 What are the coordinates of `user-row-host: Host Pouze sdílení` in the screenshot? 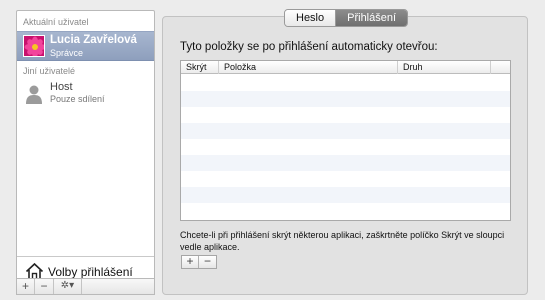 It's located at (85, 94).